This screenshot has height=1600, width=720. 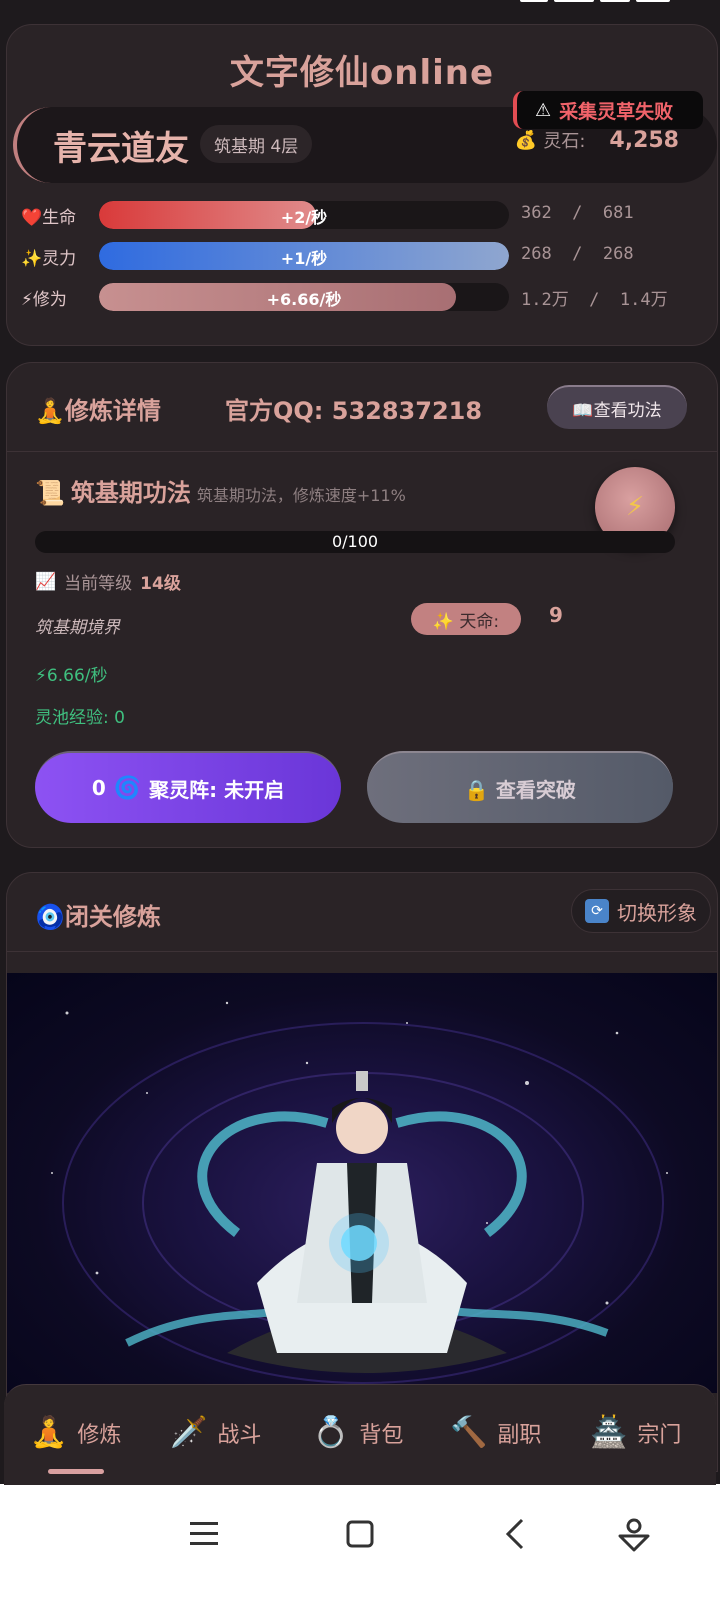 What do you see at coordinates (77, 628) in the screenshot?
I see `realm-text: 筑基期境界` at bounding box center [77, 628].